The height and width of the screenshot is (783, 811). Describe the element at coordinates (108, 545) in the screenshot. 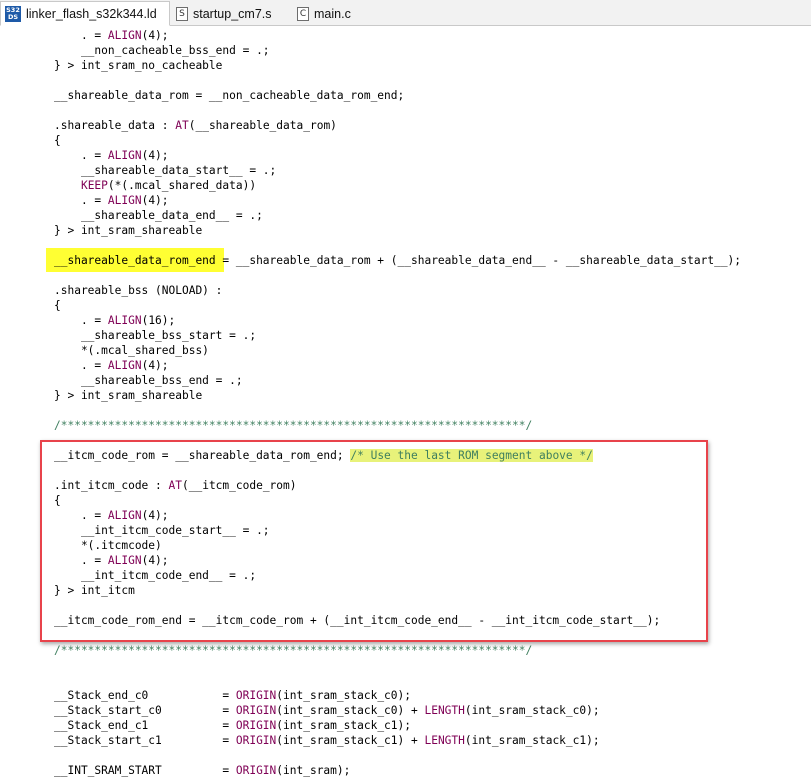

I see `code-token: *(.itcmcode)` at that location.